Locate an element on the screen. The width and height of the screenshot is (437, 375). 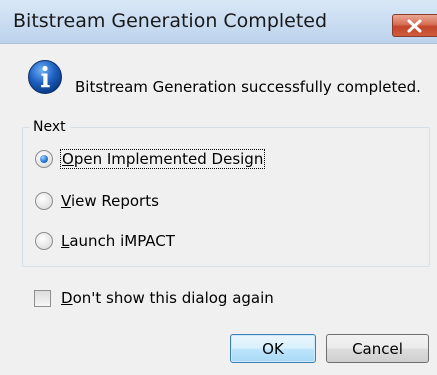
dont-show-again-checkbox is located at coordinates (42, 298).